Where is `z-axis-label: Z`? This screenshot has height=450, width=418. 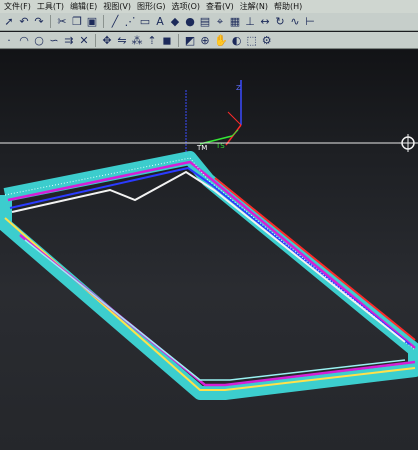
z-axis-label: Z is located at coordinates (238, 88).